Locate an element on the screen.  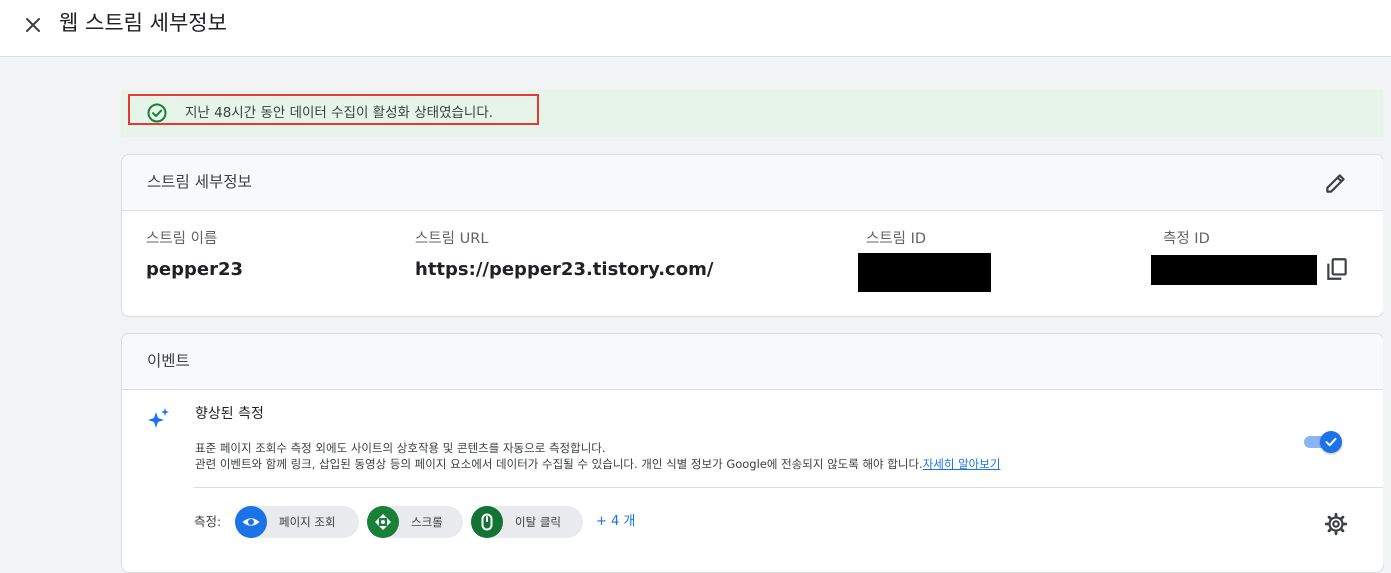
field-label: 스트림 이름 is located at coordinates (182, 239).